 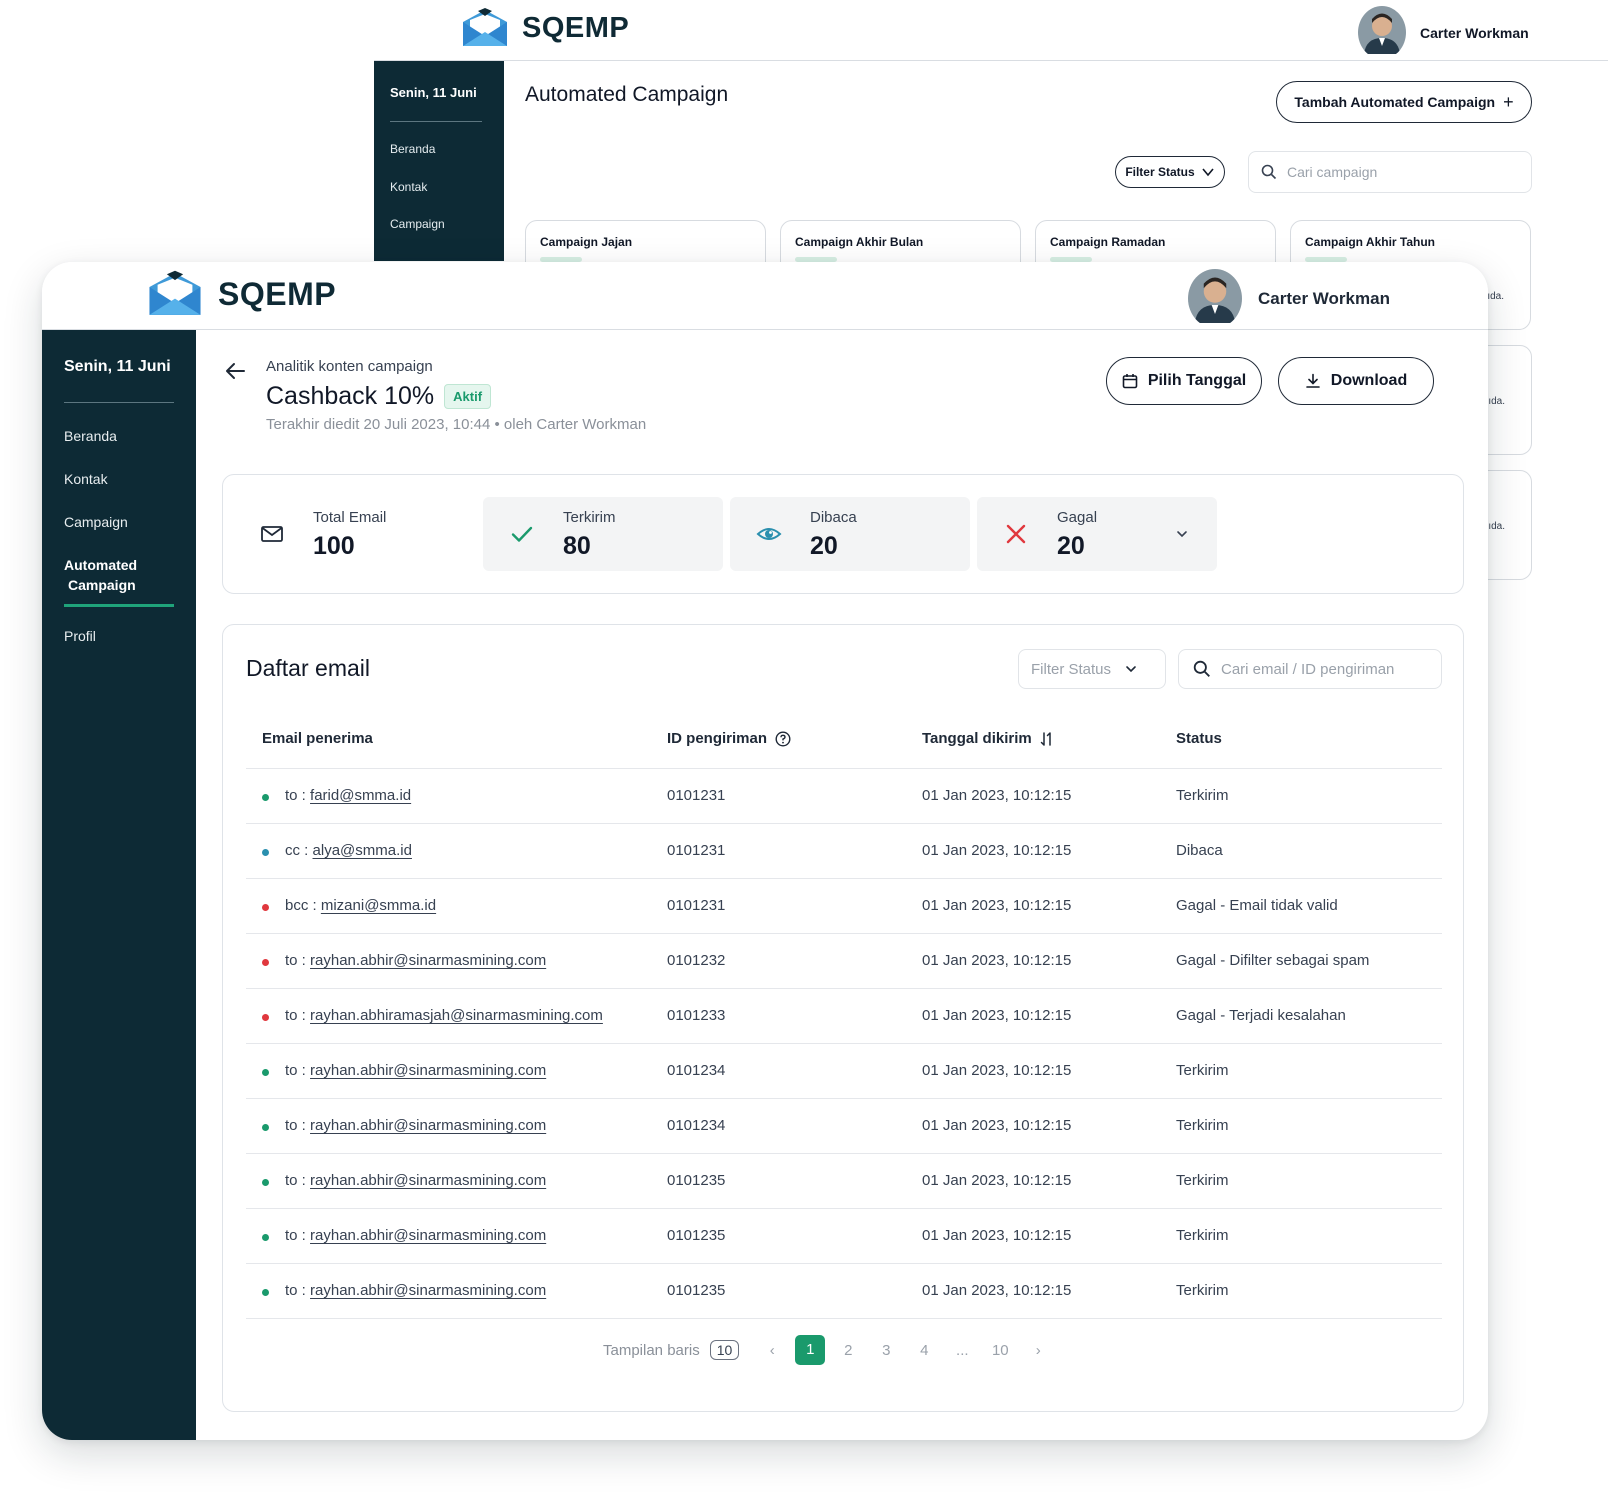 What do you see at coordinates (1038, 1350) in the screenshot?
I see `next-page-button: ›` at bounding box center [1038, 1350].